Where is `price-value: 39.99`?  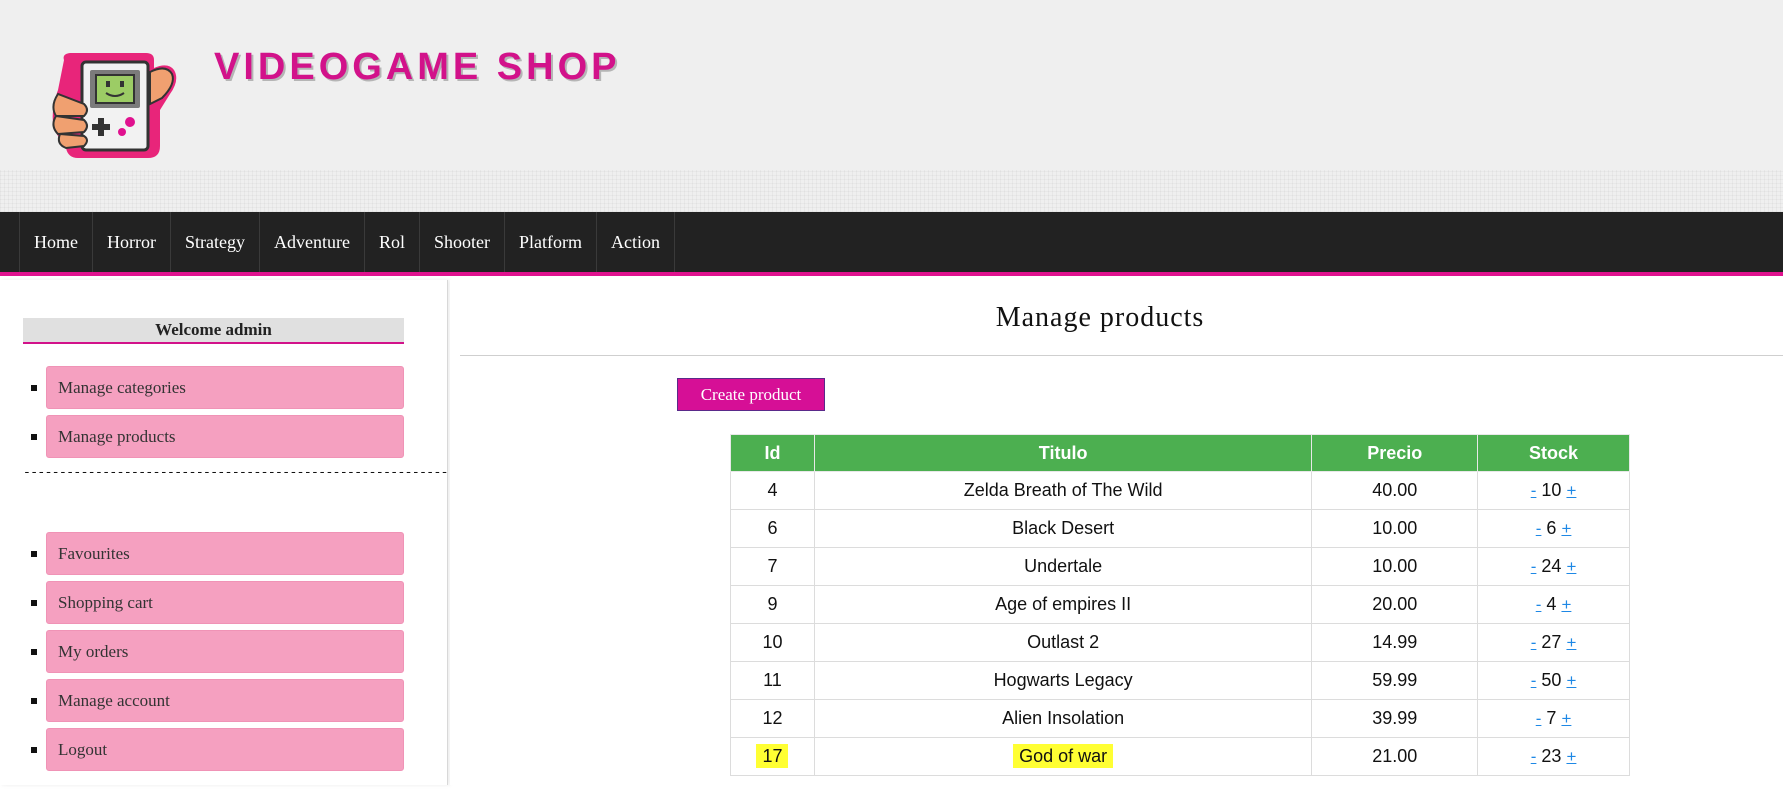 price-value: 39.99 is located at coordinates (1395, 718).